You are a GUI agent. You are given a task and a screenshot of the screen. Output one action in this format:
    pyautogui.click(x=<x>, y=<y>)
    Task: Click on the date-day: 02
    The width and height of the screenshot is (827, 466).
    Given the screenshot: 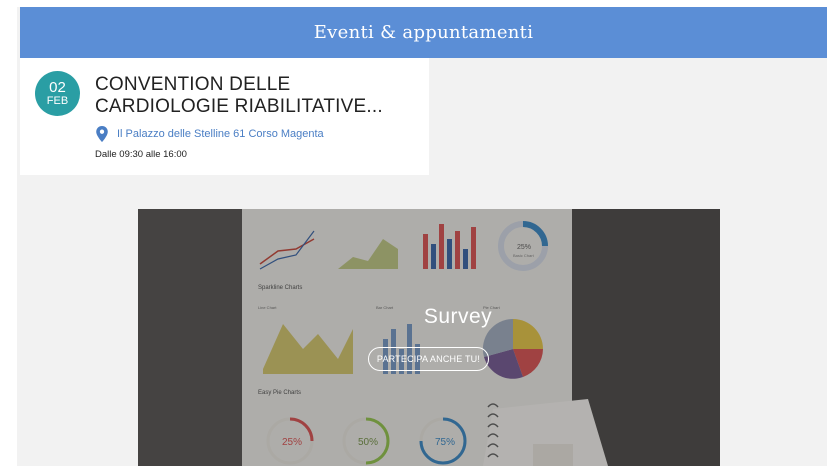 What is the action you would take?
    pyautogui.click(x=57, y=87)
    